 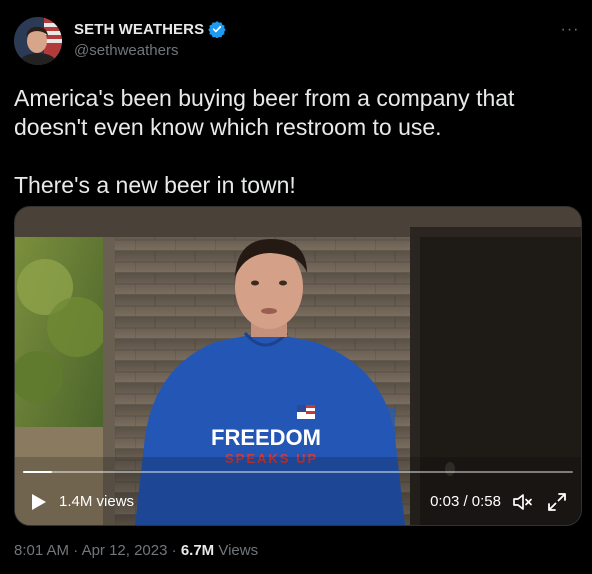 I want to click on more-options-icon: ···, so click(x=570, y=30).